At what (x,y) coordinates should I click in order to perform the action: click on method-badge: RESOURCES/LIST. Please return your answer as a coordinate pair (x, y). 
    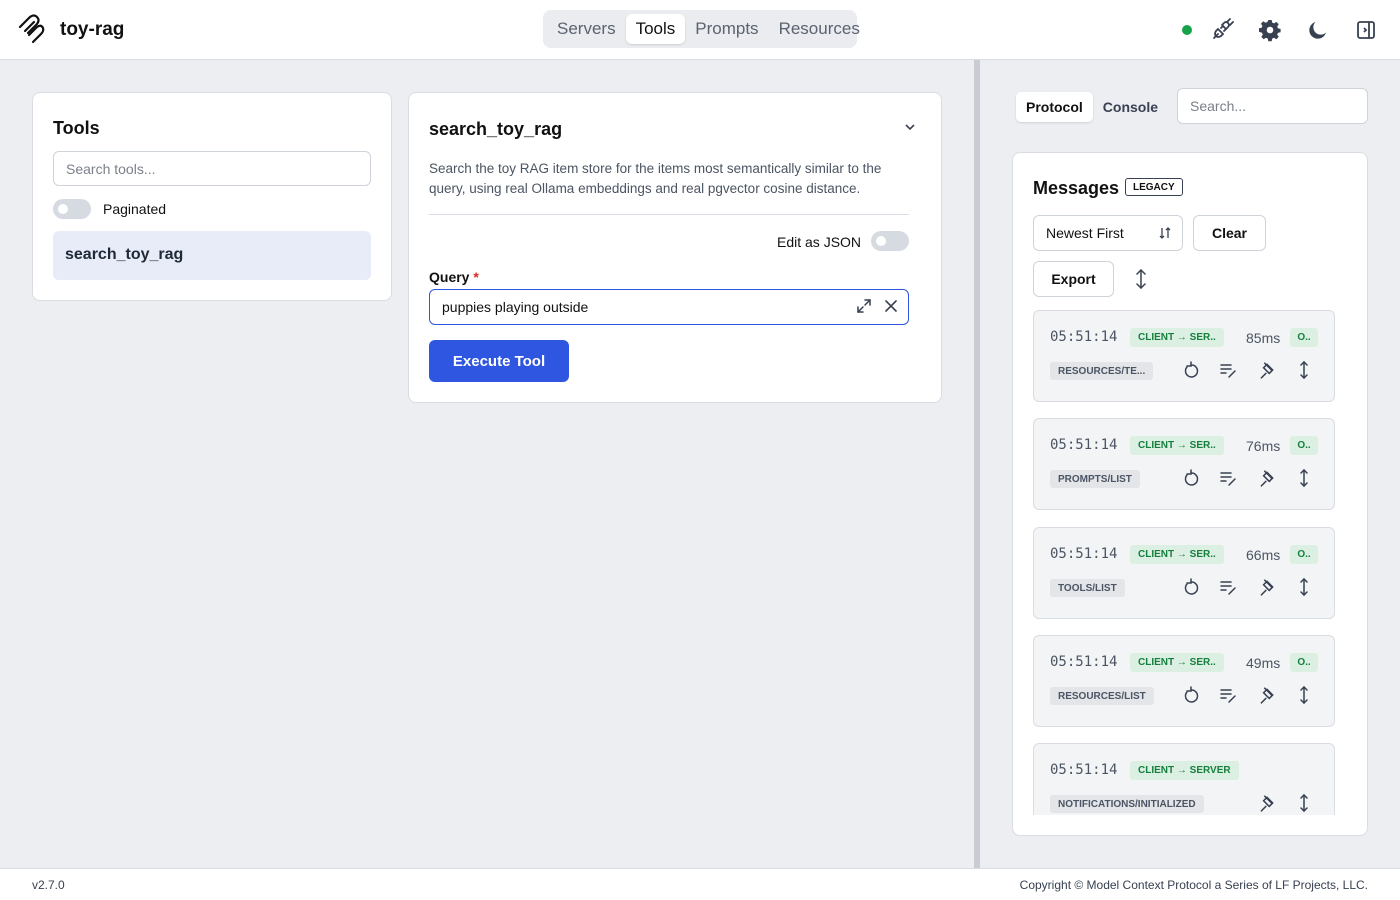
    Looking at the image, I should click on (1102, 696).